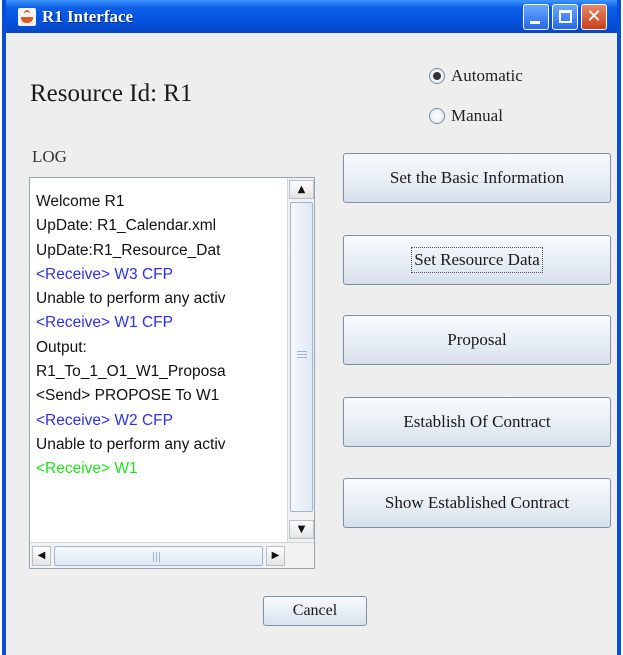  I want to click on scroll-down-button: ▼, so click(301, 529).